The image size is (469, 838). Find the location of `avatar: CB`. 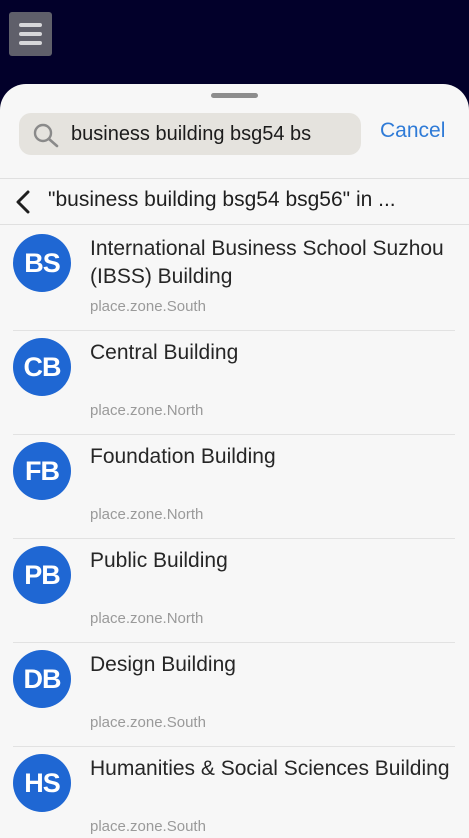

avatar: CB is located at coordinates (42, 367).